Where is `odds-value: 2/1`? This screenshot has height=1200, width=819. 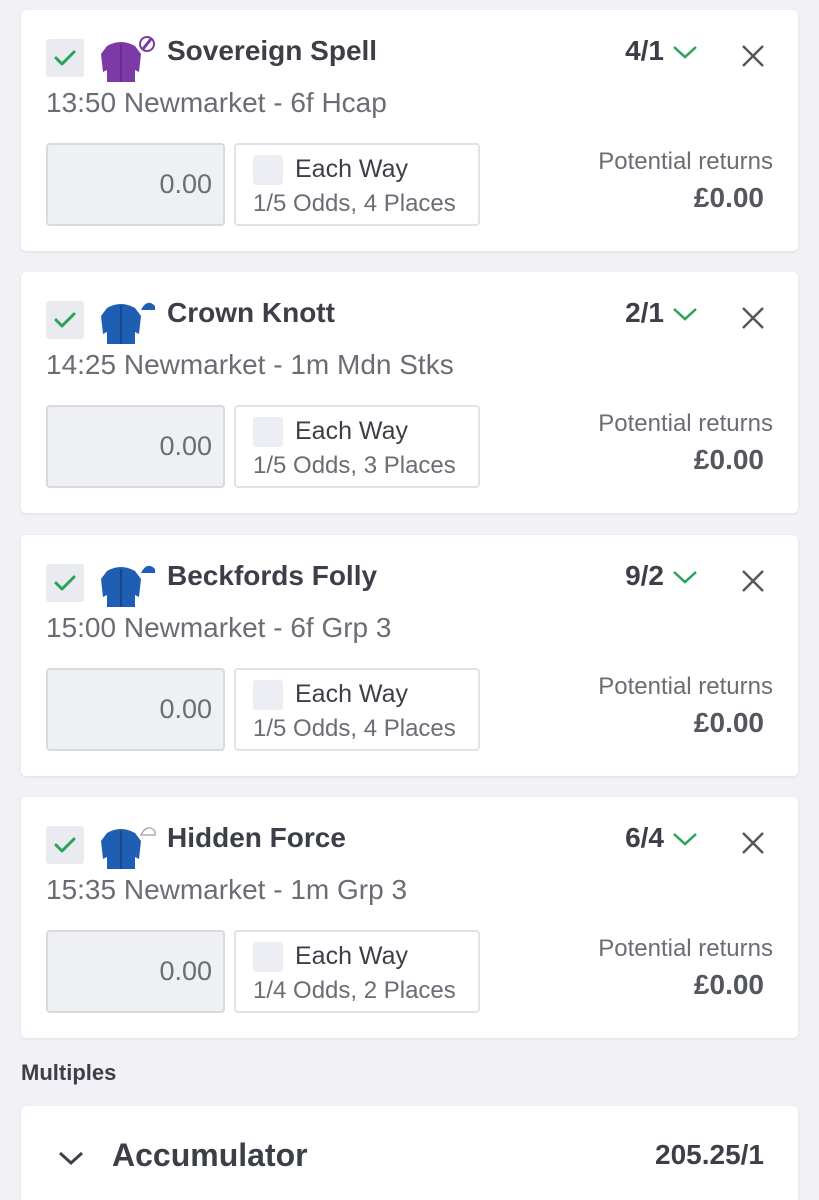
odds-value: 2/1 is located at coordinates (622, 313).